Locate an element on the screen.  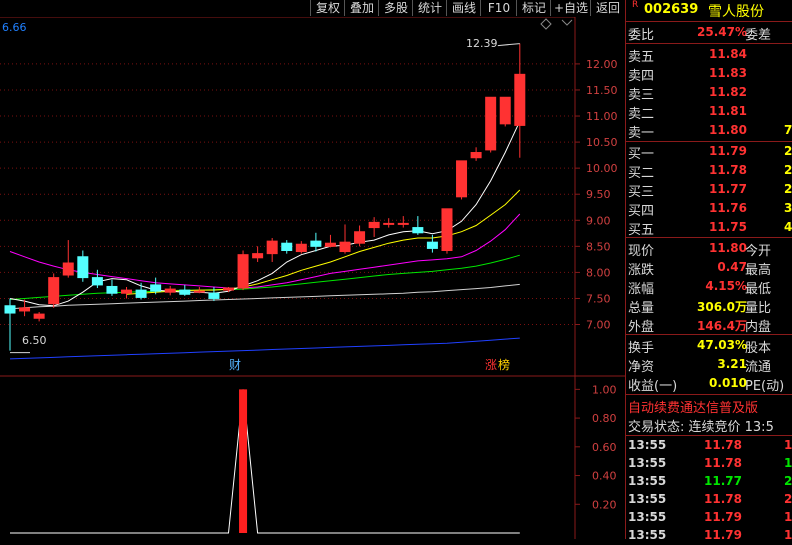
promo-banner: 自动续费通达信普及版 is located at coordinates (709, 406).